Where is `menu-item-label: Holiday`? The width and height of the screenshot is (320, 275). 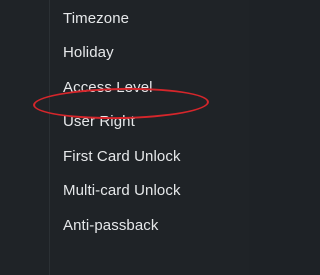 menu-item-label: Holiday is located at coordinates (88, 52).